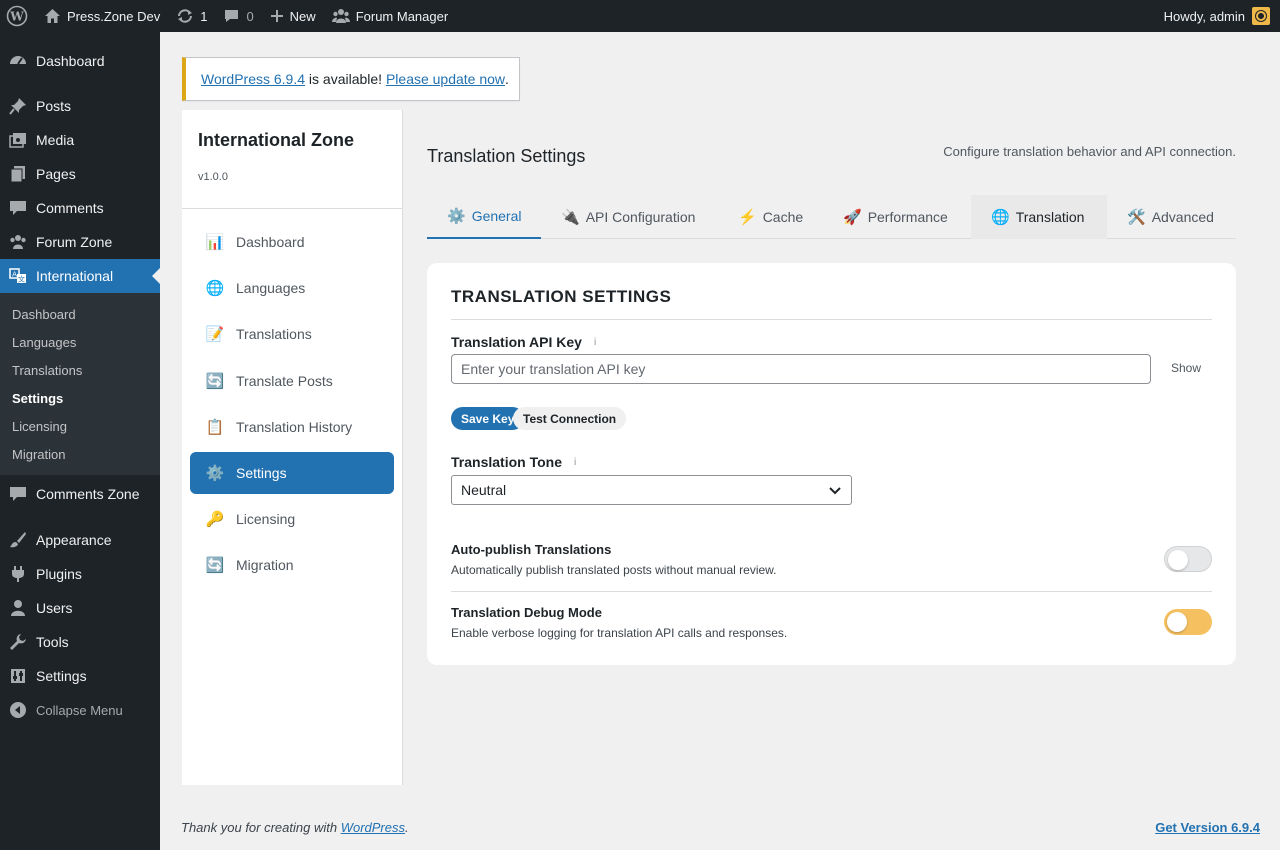  What do you see at coordinates (18, 174) in the screenshot?
I see `pages-icon` at bounding box center [18, 174].